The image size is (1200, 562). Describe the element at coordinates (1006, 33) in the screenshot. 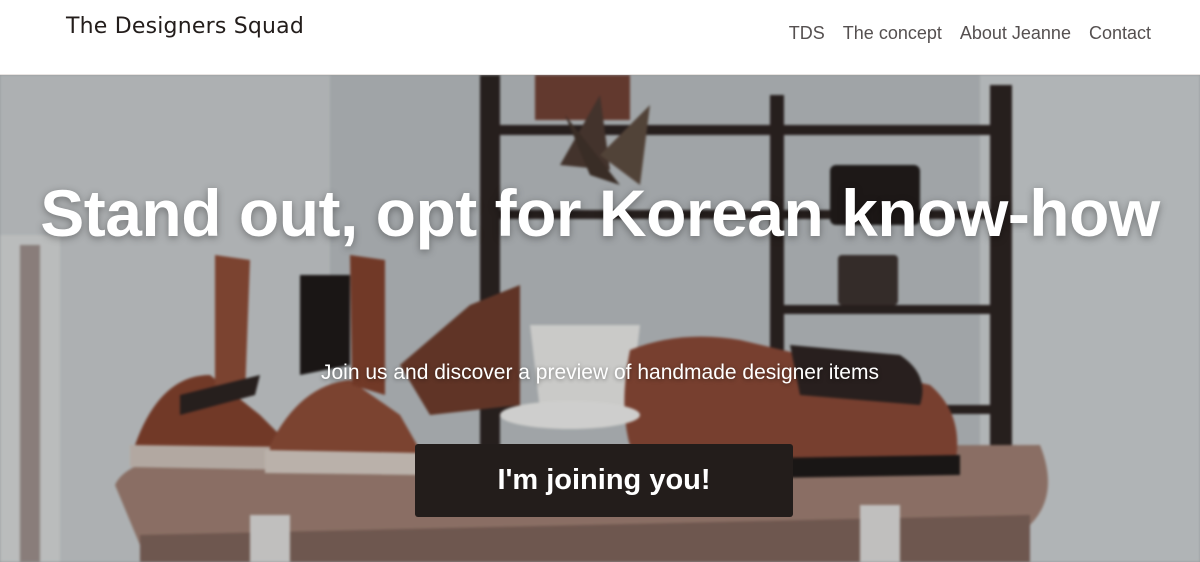

I see `nav-item-about: About Jeanne` at that location.